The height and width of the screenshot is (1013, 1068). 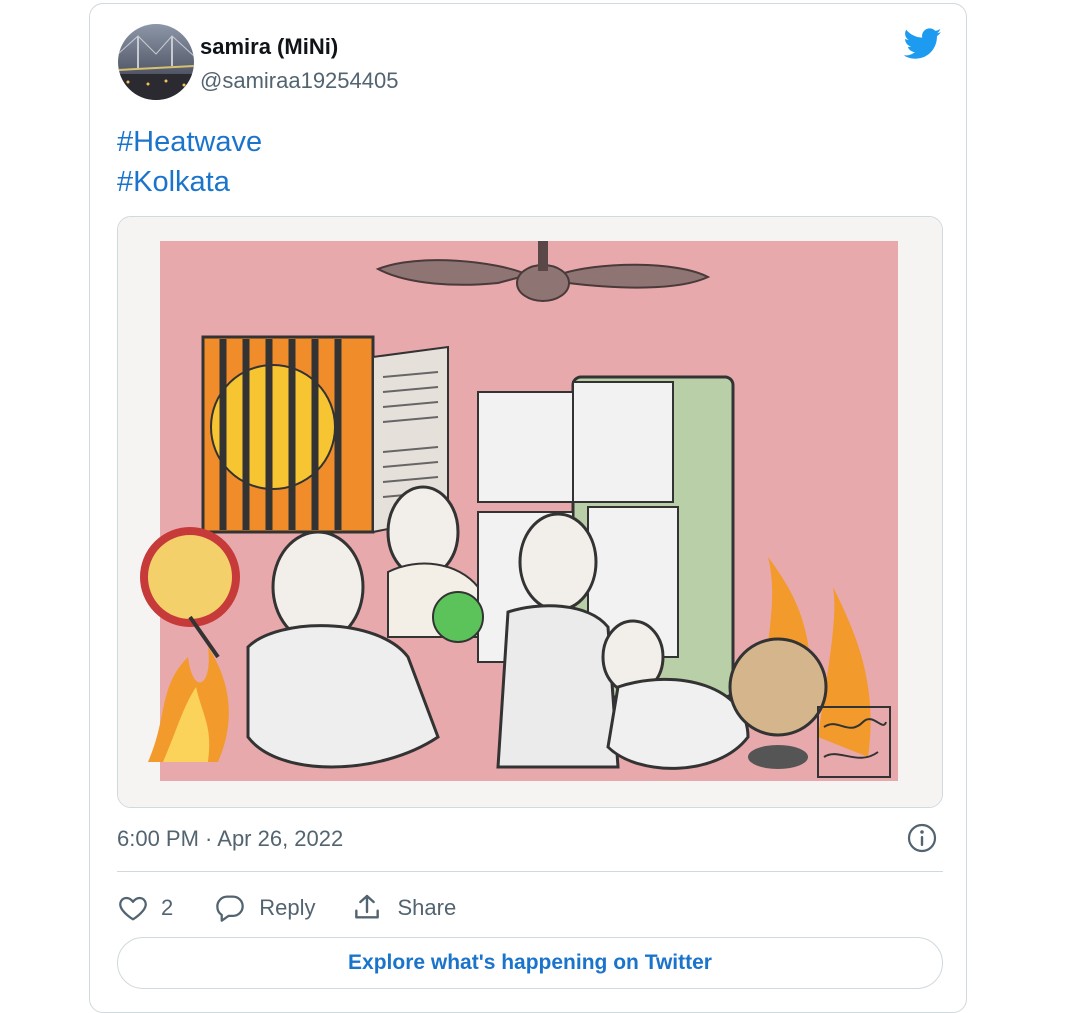 What do you see at coordinates (299, 81) in the screenshot?
I see `author-handle: @samiraa19254405` at bounding box center [299, 81].